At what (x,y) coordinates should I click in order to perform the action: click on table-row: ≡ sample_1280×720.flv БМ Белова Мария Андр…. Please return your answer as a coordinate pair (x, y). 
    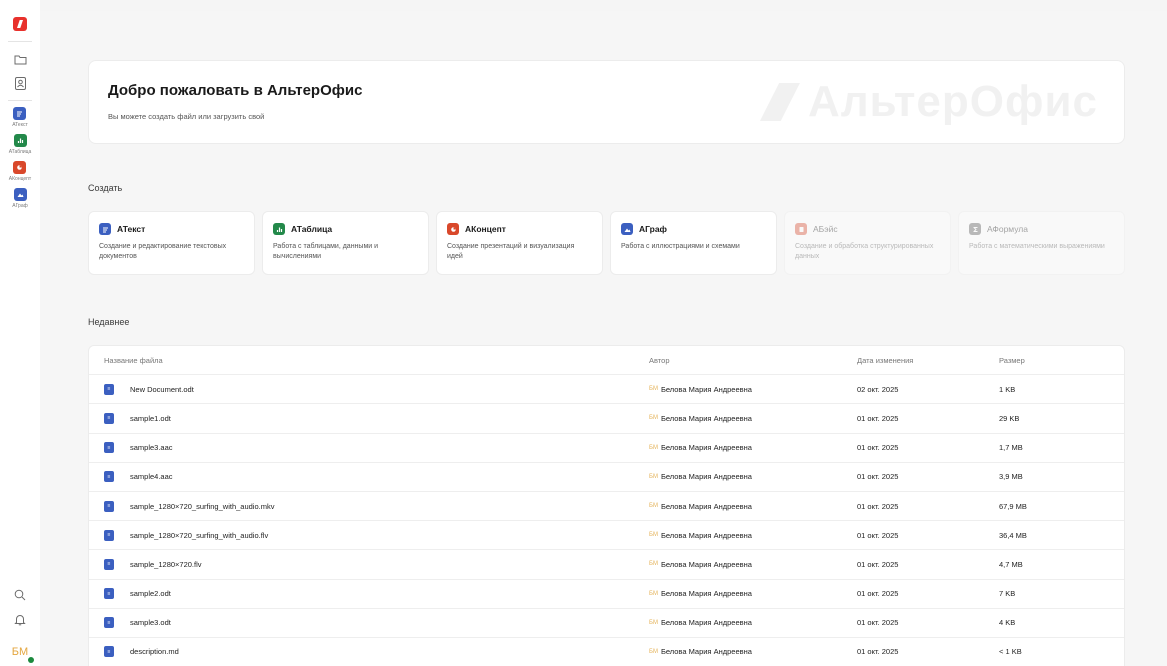
    Looking at the image, I should click on (606, 565).